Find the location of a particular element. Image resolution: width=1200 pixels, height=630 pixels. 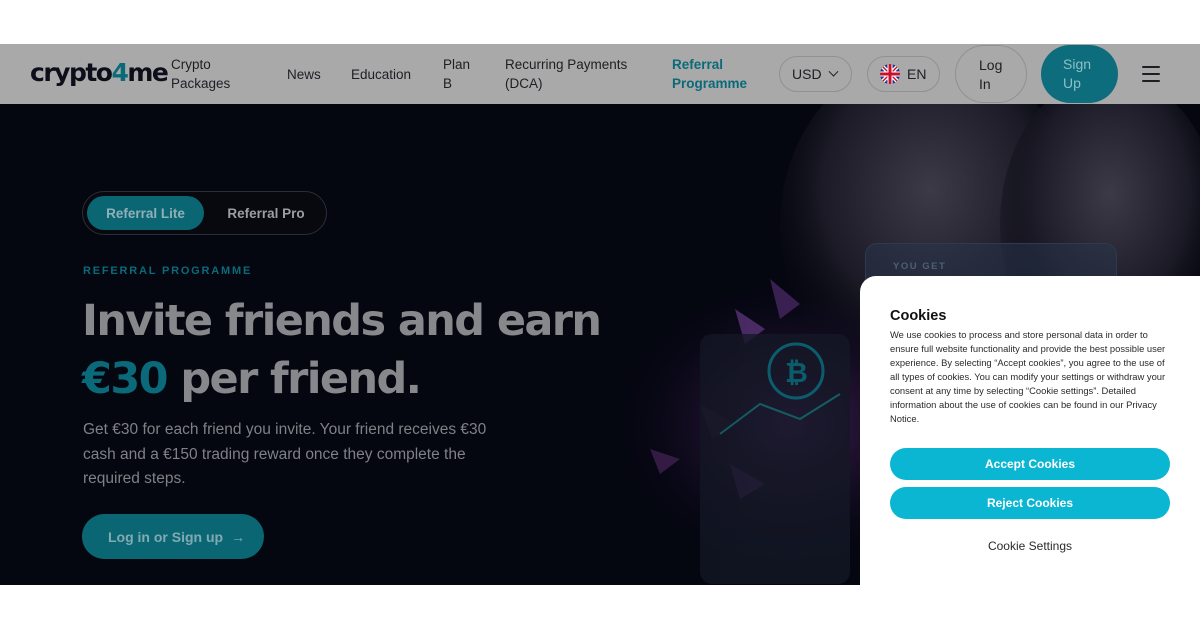

cookie-title: Cookies is located at coordinates (918, 316).